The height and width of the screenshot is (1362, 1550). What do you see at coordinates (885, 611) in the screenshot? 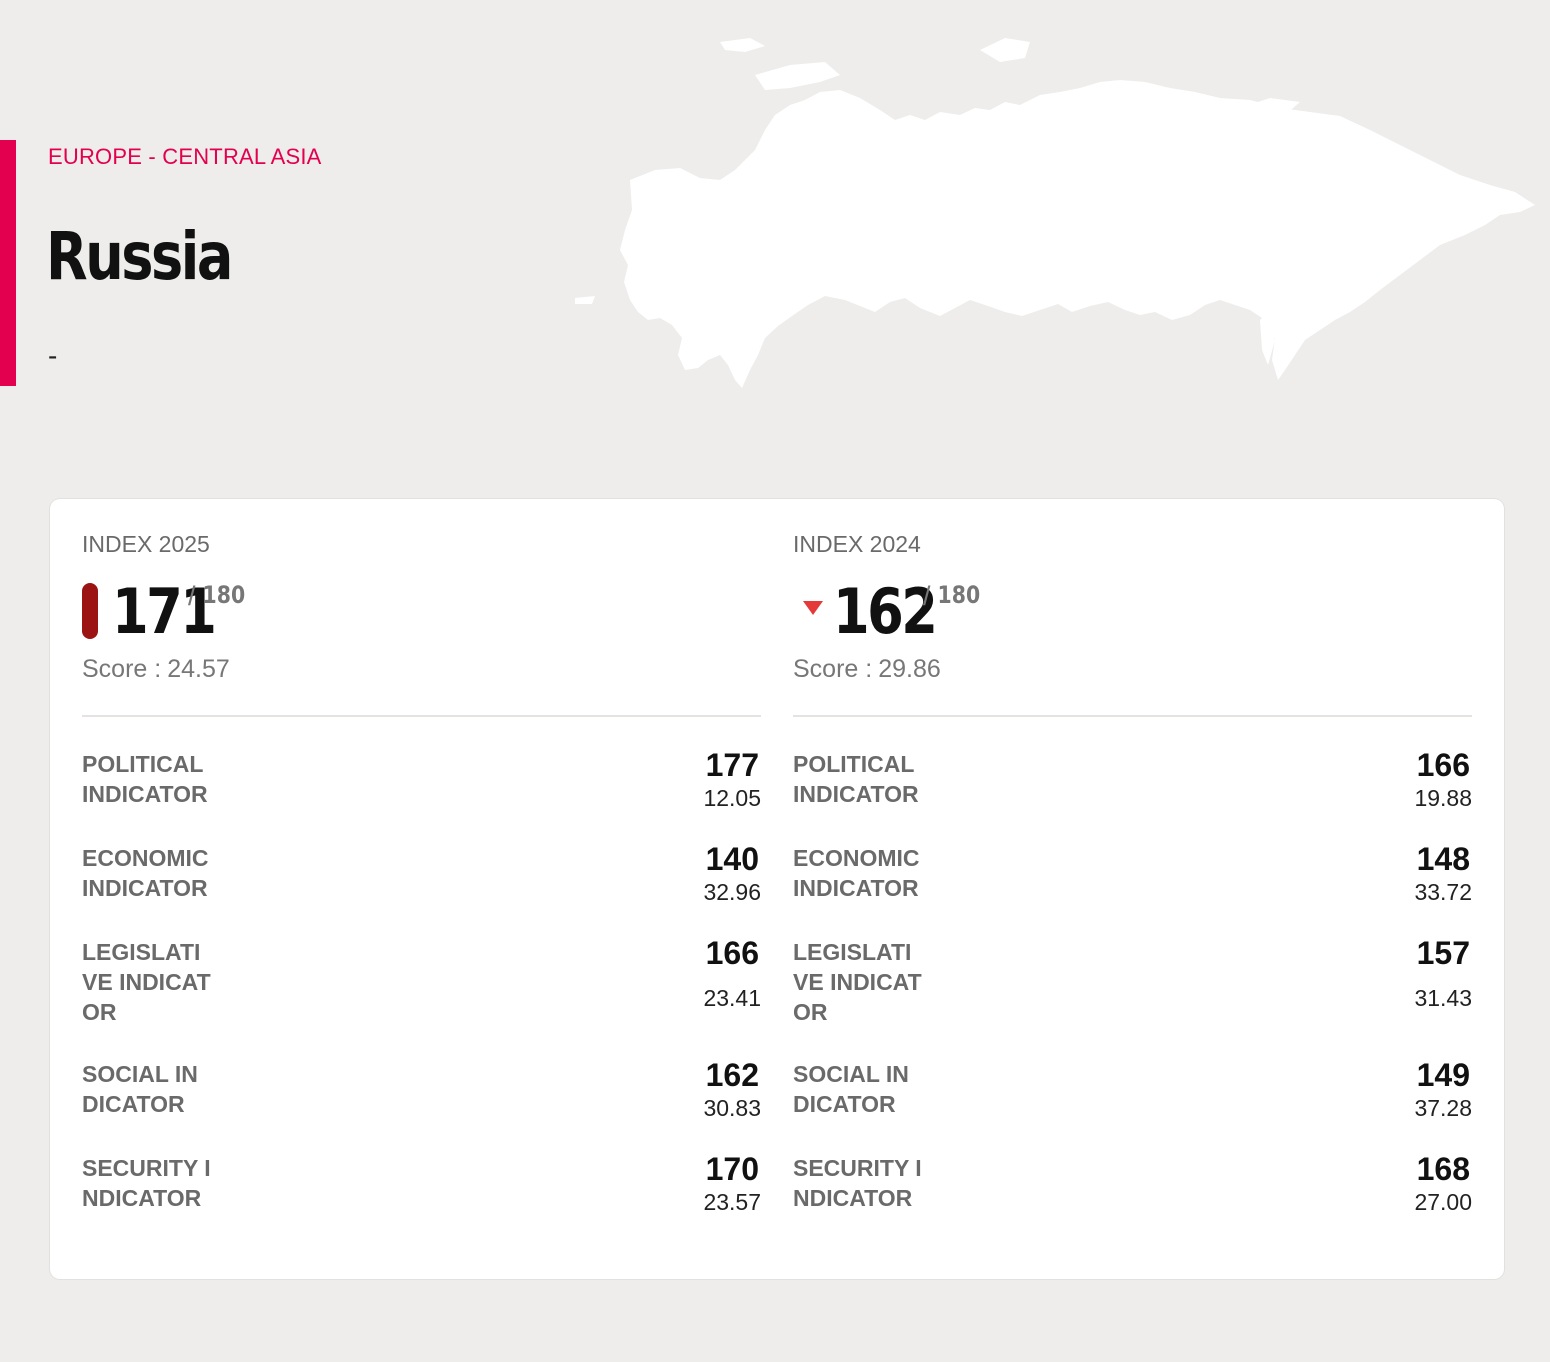
I see `index-2024-rank: 162` at bounding box center [885, 611].